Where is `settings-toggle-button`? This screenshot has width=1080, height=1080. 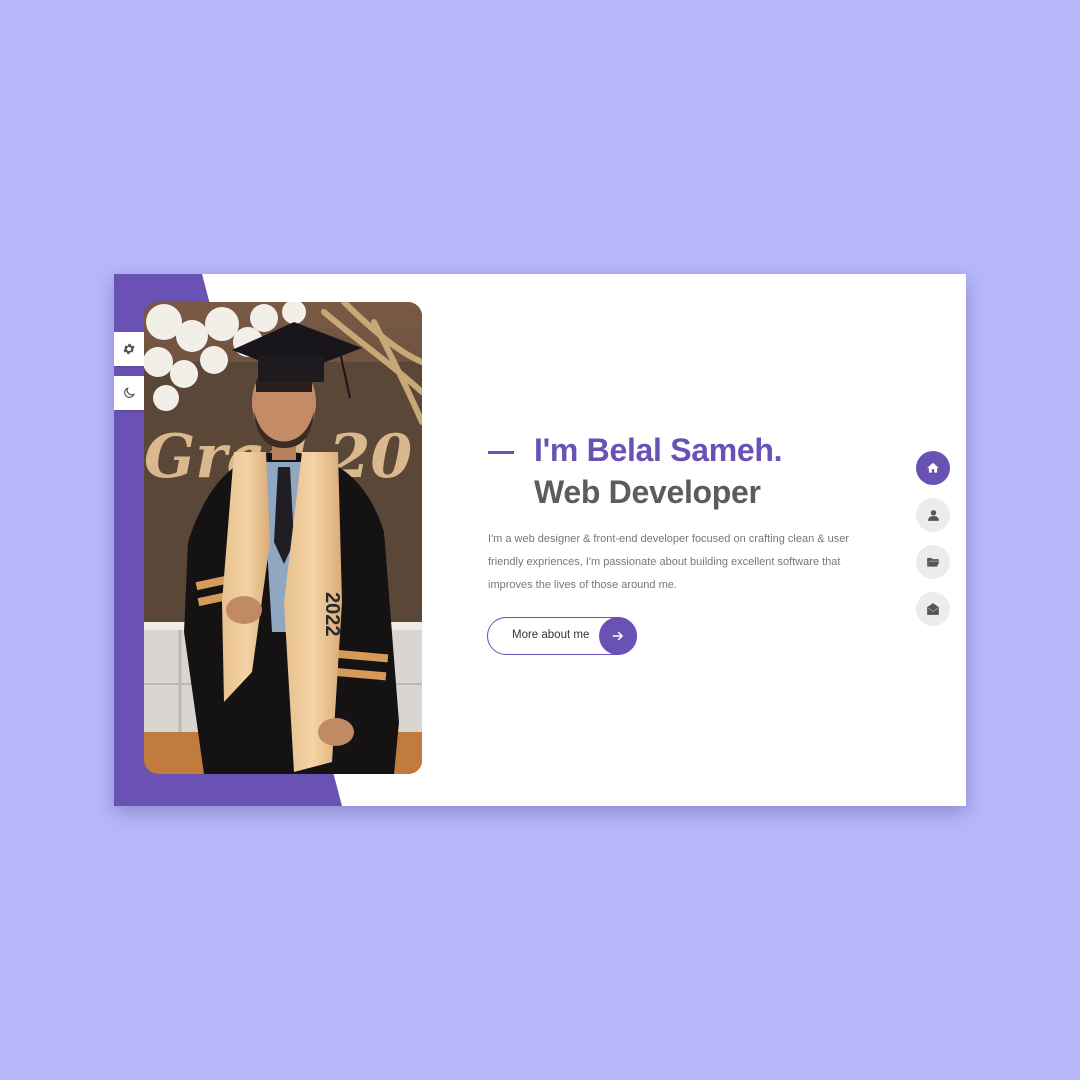 settings-toggle-button is located at coordinates (129, 349).